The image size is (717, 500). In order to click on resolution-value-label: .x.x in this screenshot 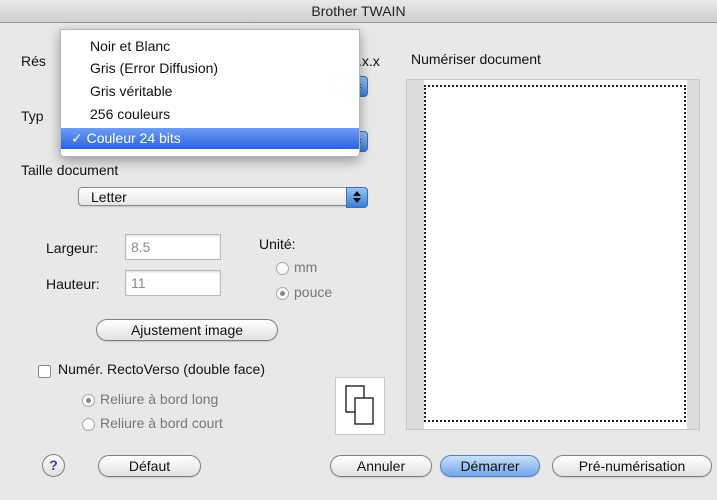, I will do `click(369, 61)`.